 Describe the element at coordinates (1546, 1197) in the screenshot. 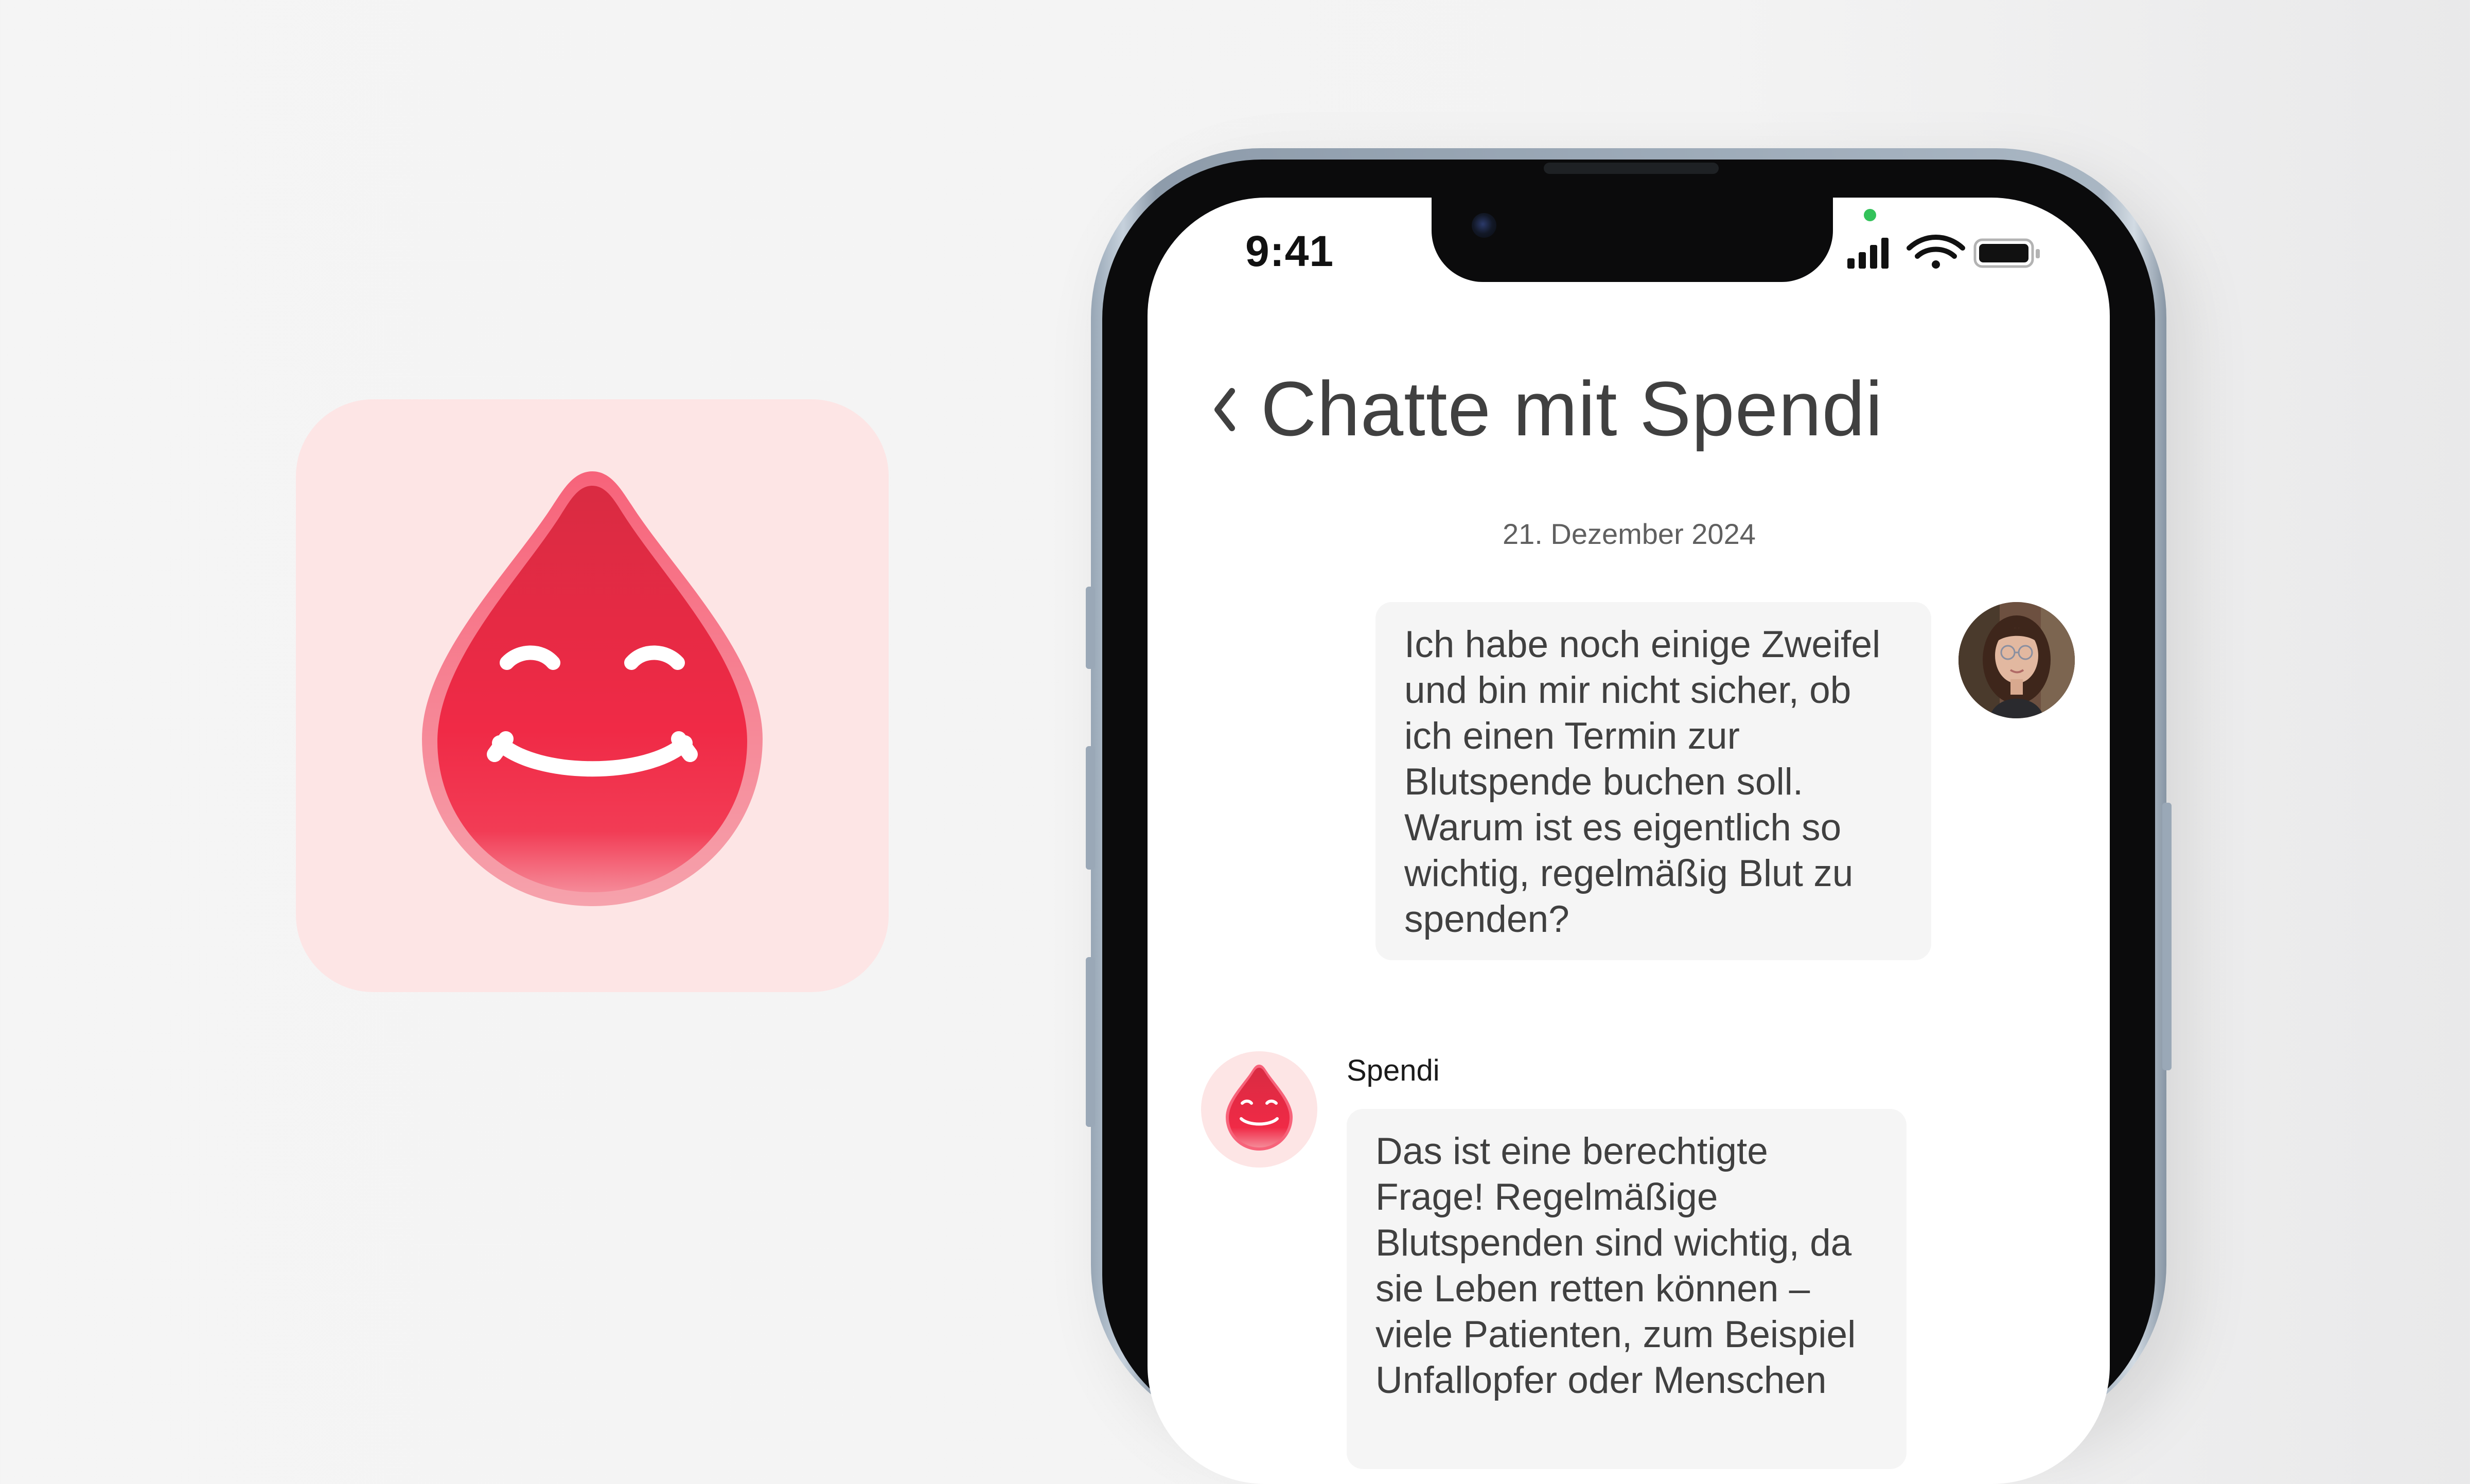

I see `message-line: Frage! Regelmäßige` at that location.